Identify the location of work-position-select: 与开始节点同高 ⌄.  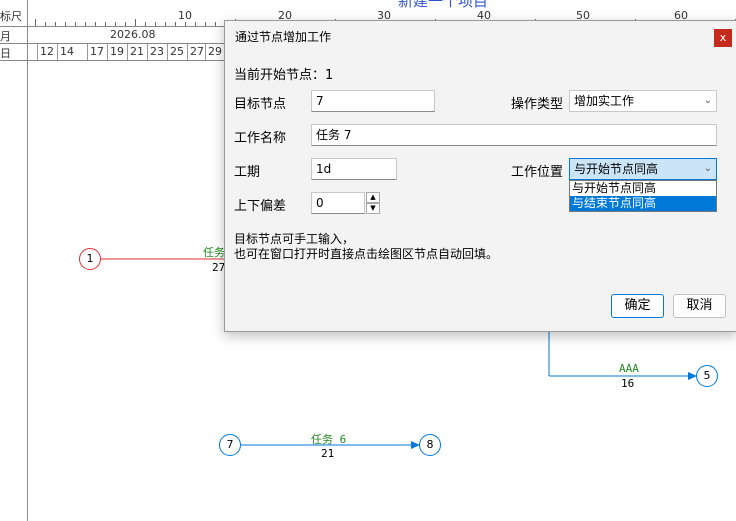
(643, 169).